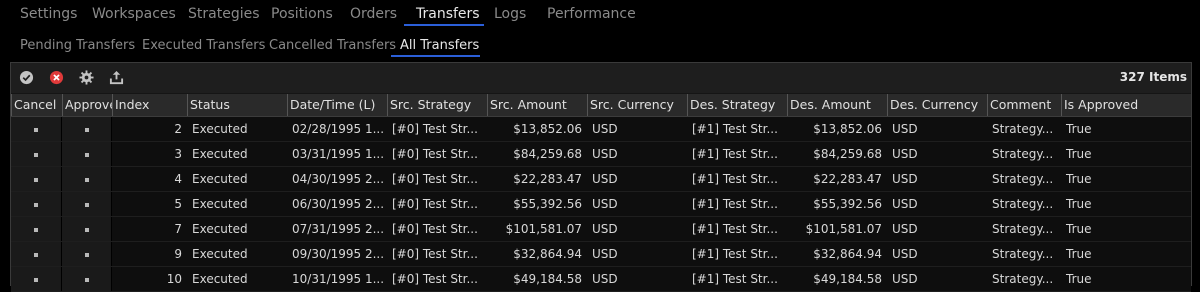  What do you see at coordinates (1024, 105) in the screenshot?
I see `col-header-comment: Comment` at bounding box center [1024, 105].